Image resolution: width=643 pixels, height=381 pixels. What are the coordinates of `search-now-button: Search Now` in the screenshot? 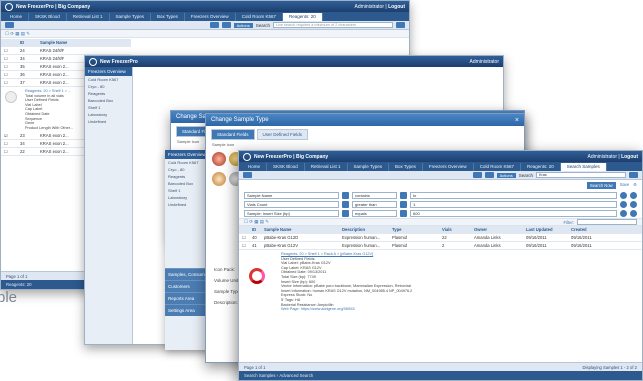 It's located at (601, 185).